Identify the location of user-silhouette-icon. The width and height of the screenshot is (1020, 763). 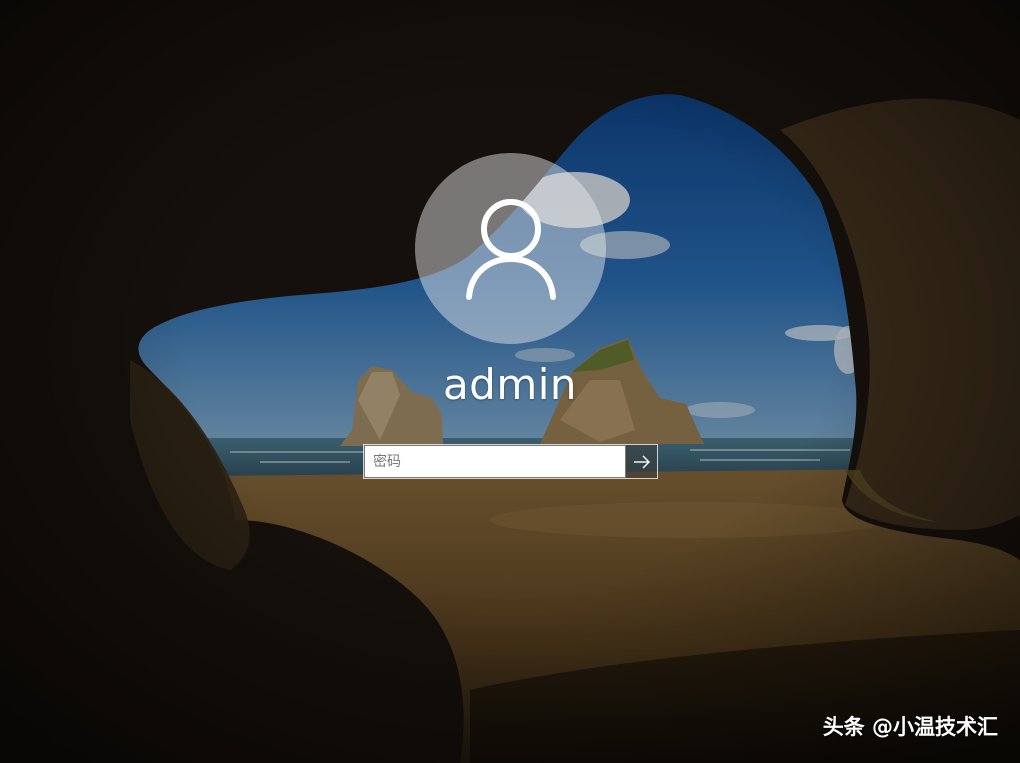
(510, 249).